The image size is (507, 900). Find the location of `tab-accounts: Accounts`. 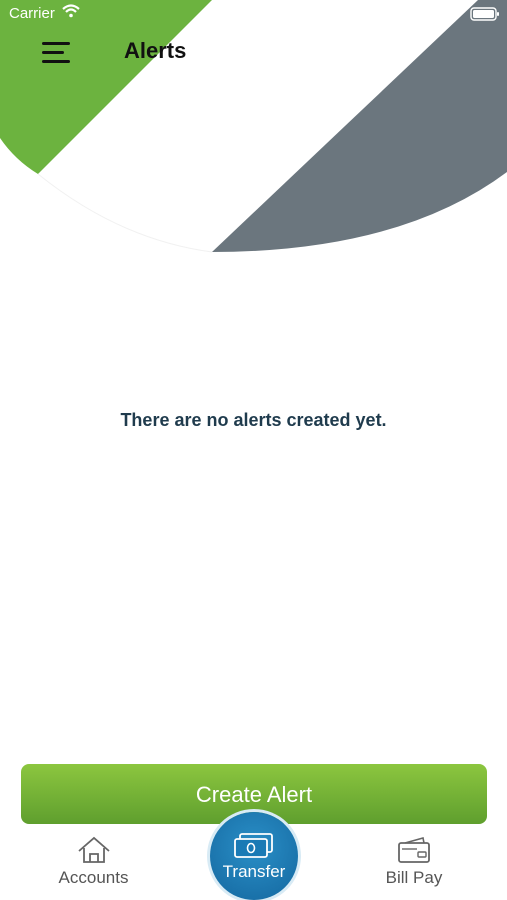

tab-accounts: Accounts is located at coordinates (93, 862).